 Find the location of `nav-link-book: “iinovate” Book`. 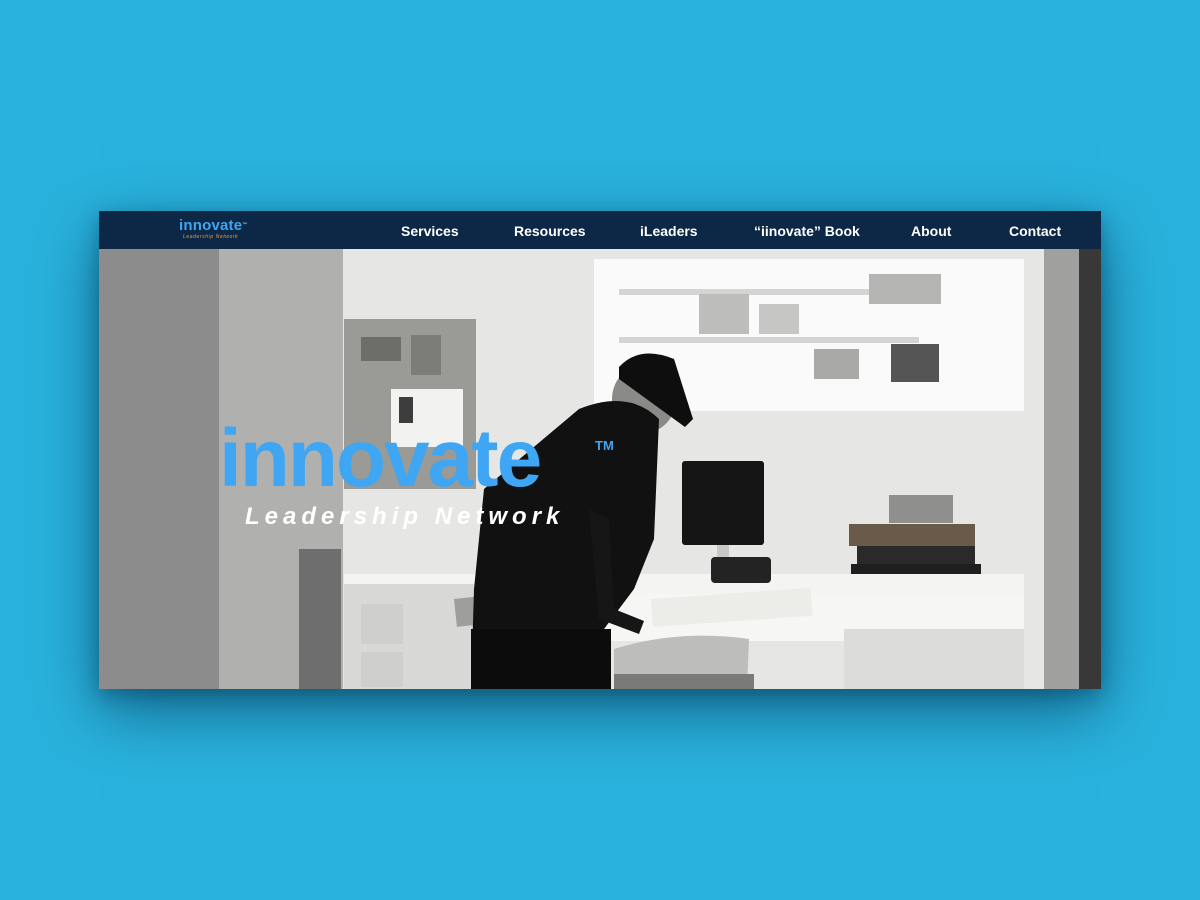

nav-link-book: “iinovate” Book is located at coordinates (807, 231).